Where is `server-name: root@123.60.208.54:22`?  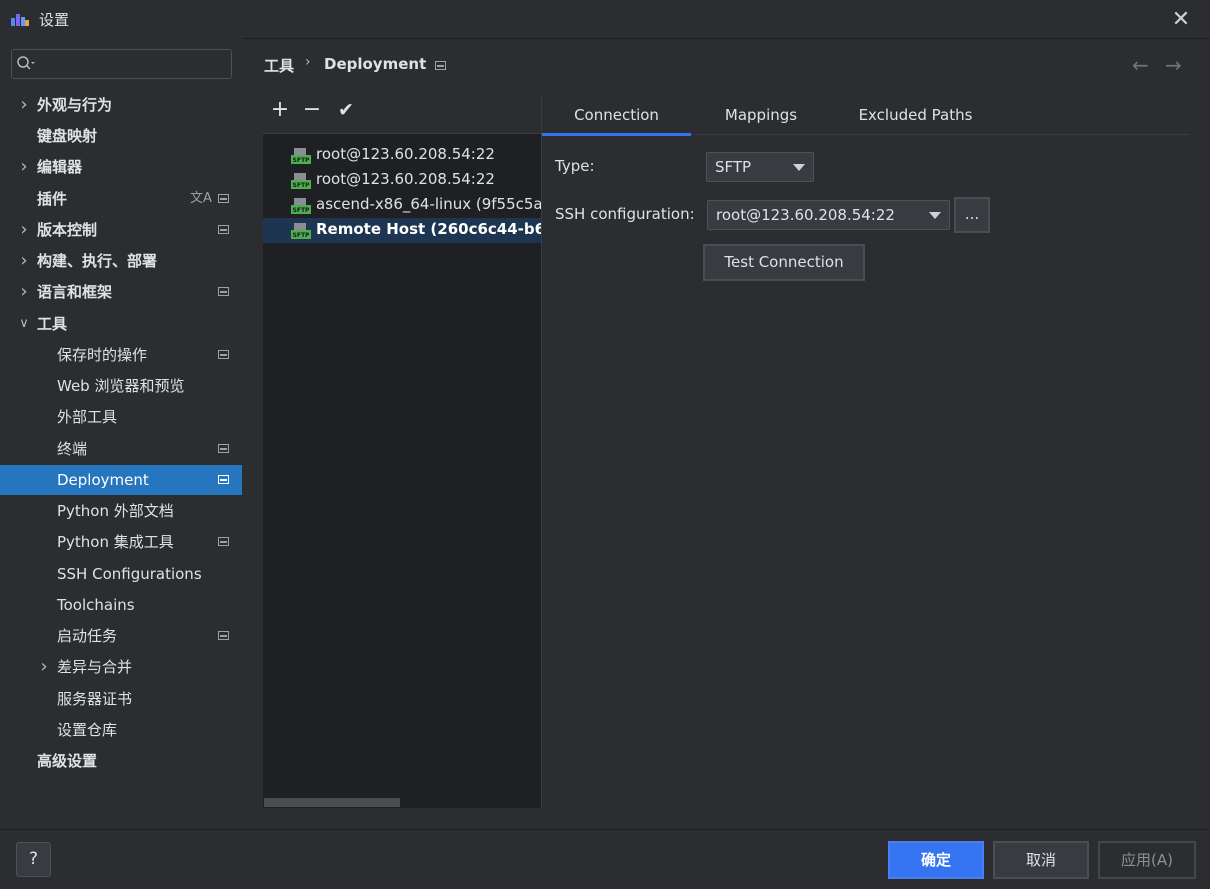 server-name: root@123.60.208.54:22 is located at coordinates (405, 179).